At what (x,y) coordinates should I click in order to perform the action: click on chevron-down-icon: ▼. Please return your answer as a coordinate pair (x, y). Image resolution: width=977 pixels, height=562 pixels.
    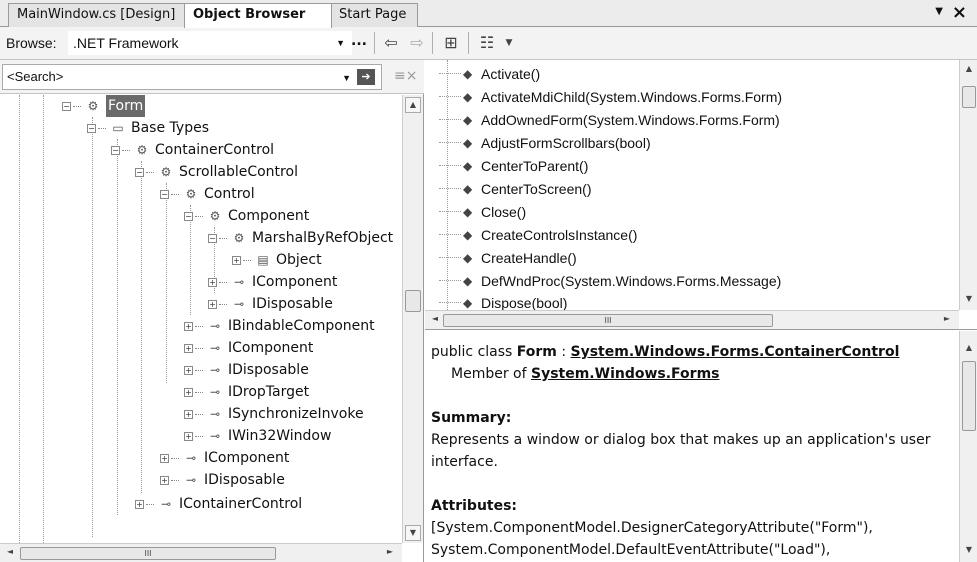
    Looking at the image, I should click on (346, 78).